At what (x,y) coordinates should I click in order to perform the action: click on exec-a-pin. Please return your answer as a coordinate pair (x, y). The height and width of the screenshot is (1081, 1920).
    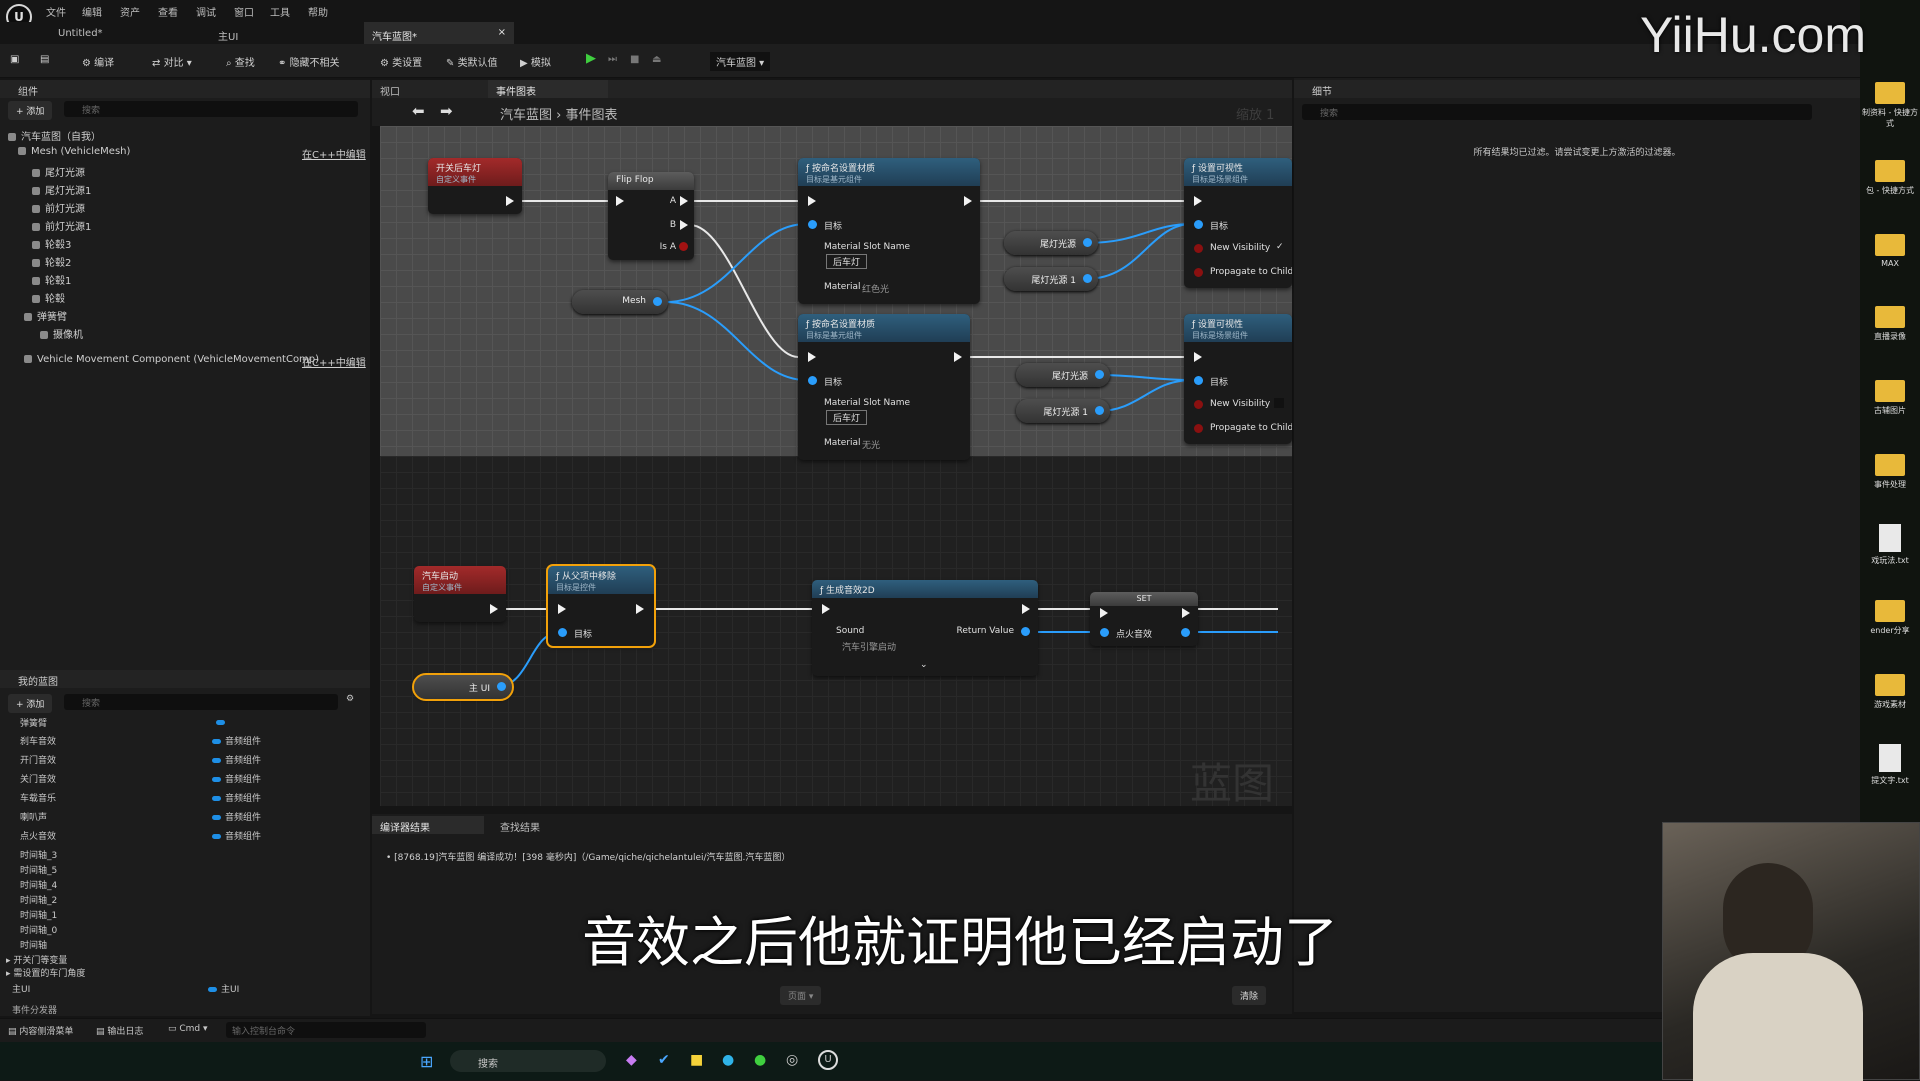
    Looking at the image, I should click on (684, 201).